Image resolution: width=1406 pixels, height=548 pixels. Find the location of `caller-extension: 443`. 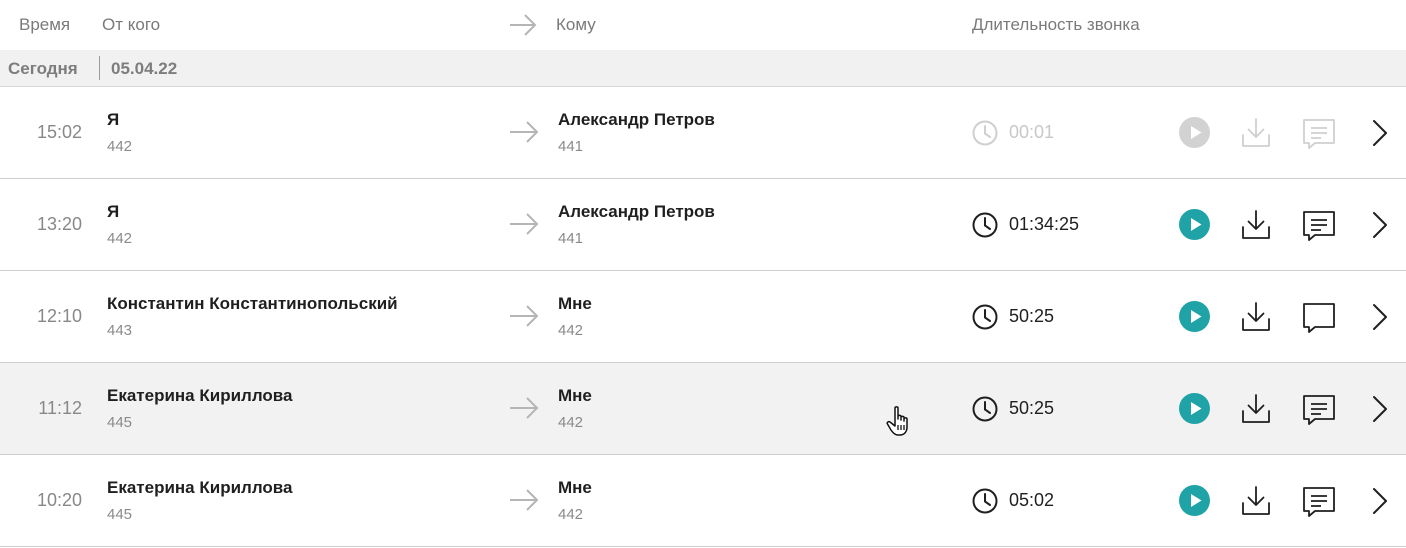

caller-extension: 443 is located at coordinates (120, 330).